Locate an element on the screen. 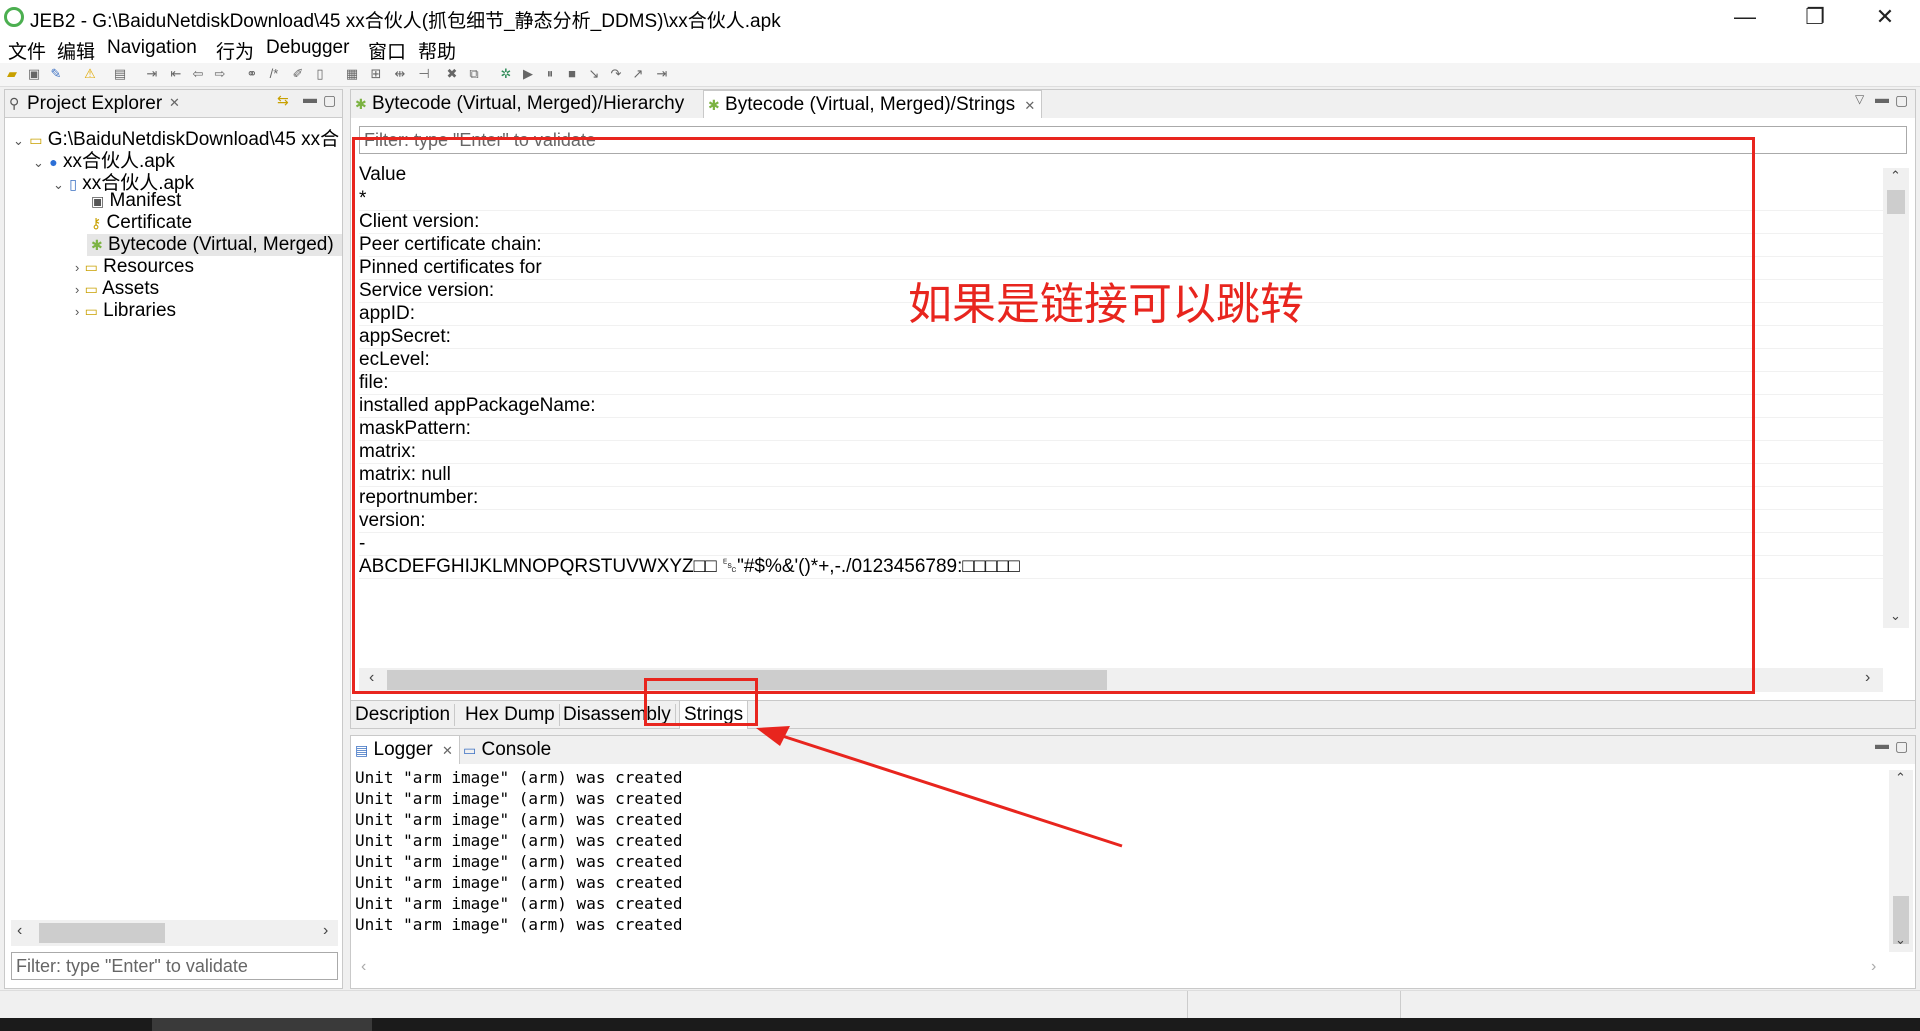 The image size is (1920, 1031). tree-item-resources: › ▭ Resources is located at coordinates (134, 267).